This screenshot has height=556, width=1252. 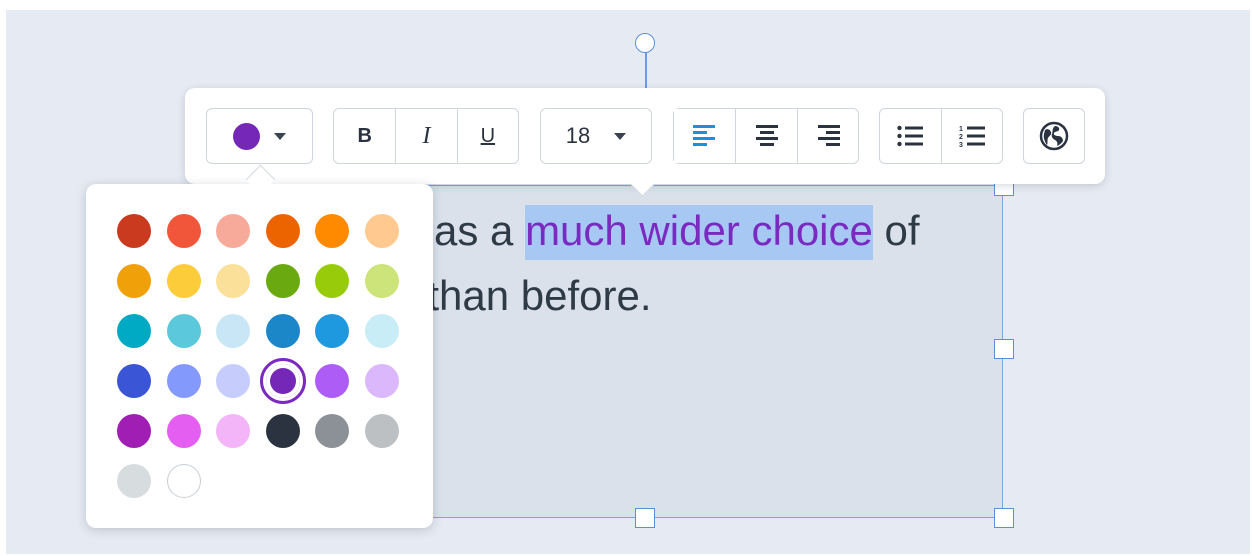 I want to click on text-line-1-suffix: of, so click(x=896, y=230).